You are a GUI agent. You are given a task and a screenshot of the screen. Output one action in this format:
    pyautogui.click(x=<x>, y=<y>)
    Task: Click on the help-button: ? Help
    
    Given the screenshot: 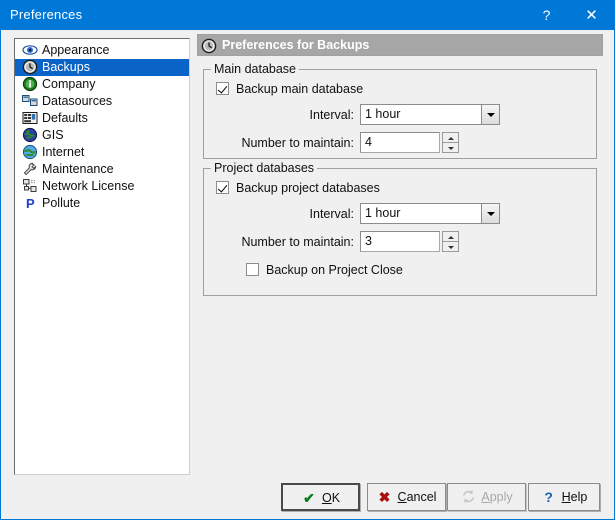 What is the action you would take?
    pyautogui.click(x=564, y=497)
    